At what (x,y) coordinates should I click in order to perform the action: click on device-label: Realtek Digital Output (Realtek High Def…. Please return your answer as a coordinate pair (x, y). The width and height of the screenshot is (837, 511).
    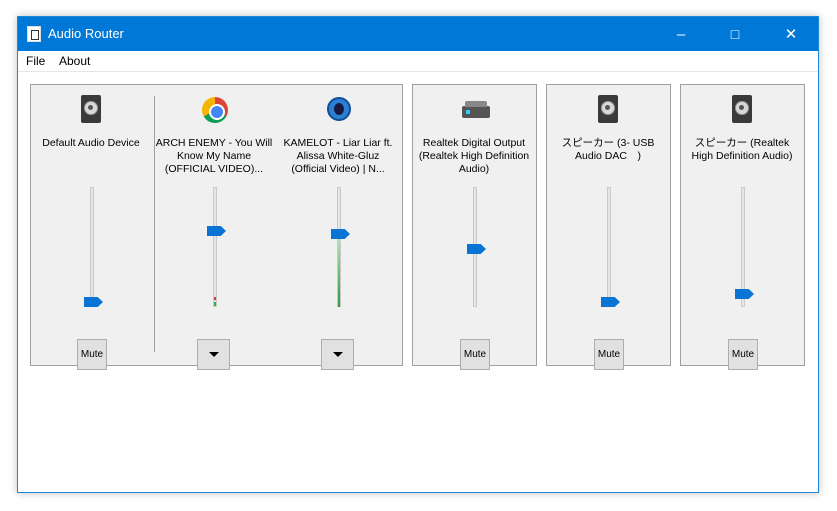
    Looking at the image, I should click on (474, 156).